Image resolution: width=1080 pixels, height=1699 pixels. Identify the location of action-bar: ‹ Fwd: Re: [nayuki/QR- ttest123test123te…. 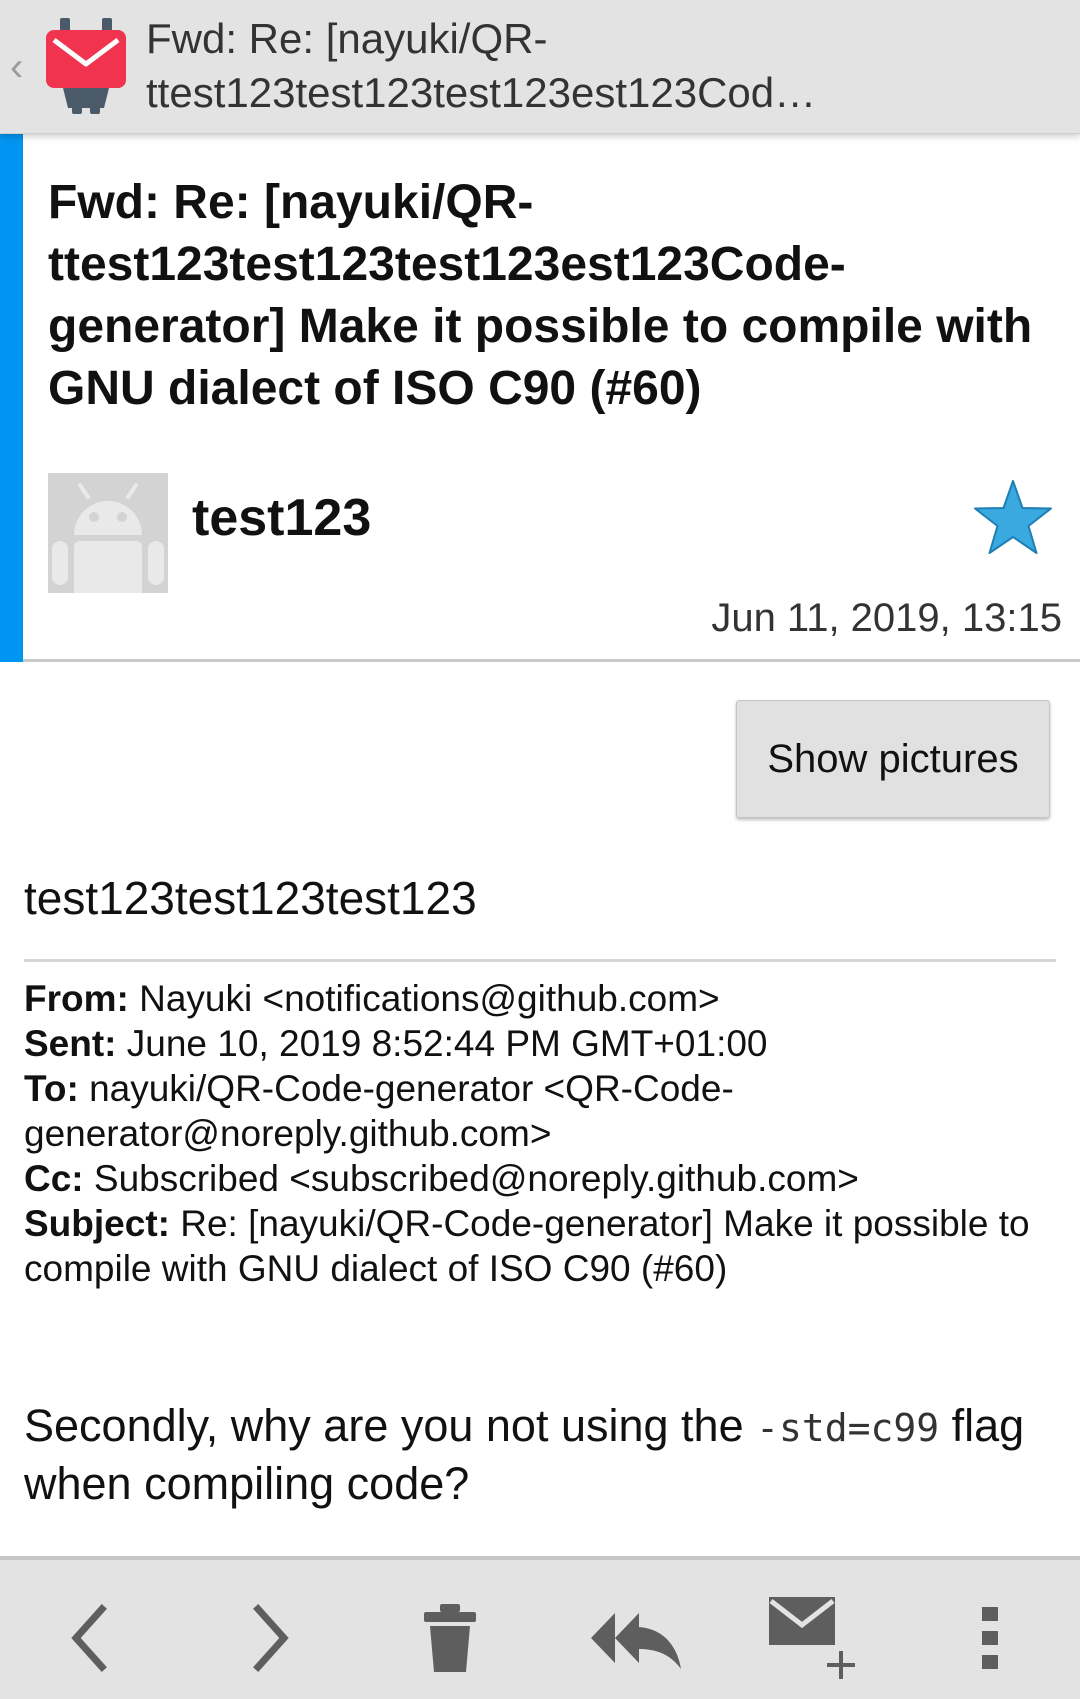
(540, 67).